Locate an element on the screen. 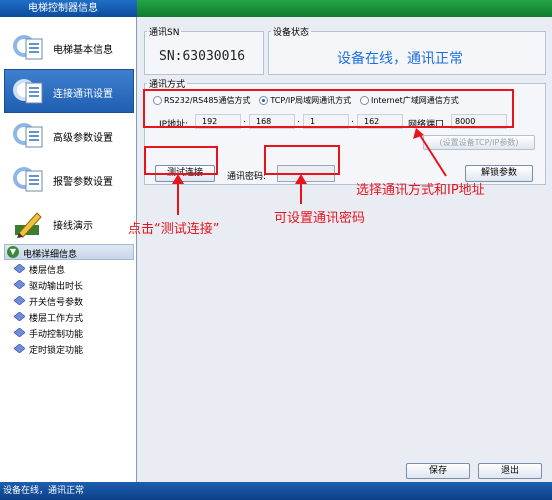 Image resolution: width=552 pixels, height=500 pixels. document-list-icon is located at coordinates (28, 47).